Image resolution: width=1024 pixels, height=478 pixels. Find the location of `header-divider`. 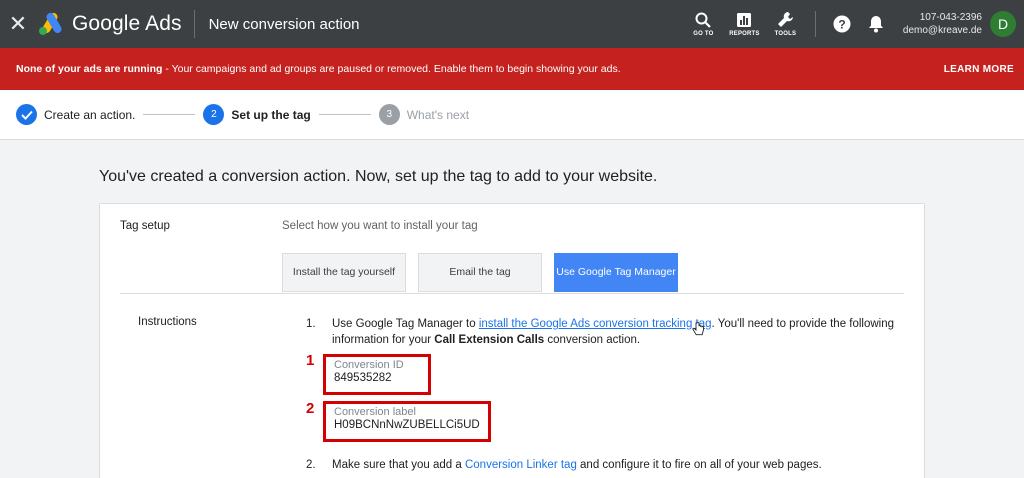

header-divider is located at coordinates (194, 24).